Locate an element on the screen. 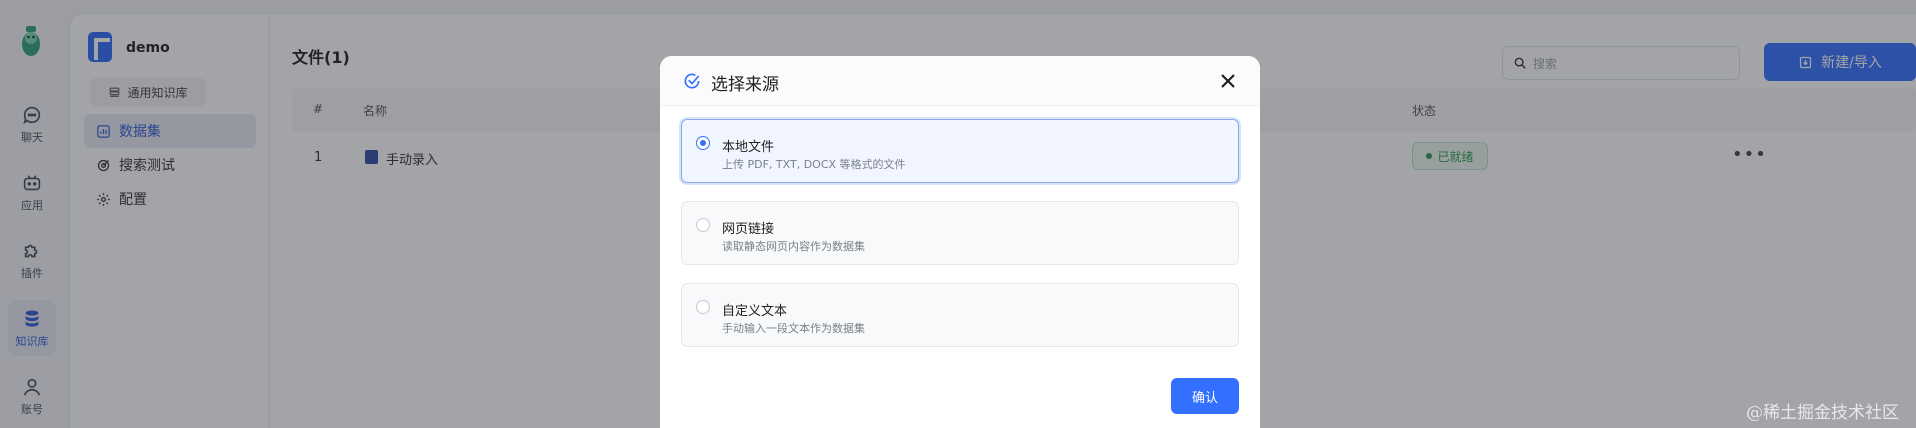 This screenshot has height=428, width=1916. confirm-button: 确认 is located at coordinates (1205, 396).